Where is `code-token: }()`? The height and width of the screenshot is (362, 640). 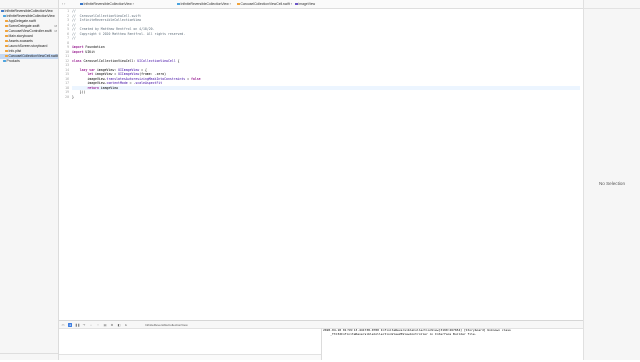
code-token: }() is located at coordinates (79, 92).